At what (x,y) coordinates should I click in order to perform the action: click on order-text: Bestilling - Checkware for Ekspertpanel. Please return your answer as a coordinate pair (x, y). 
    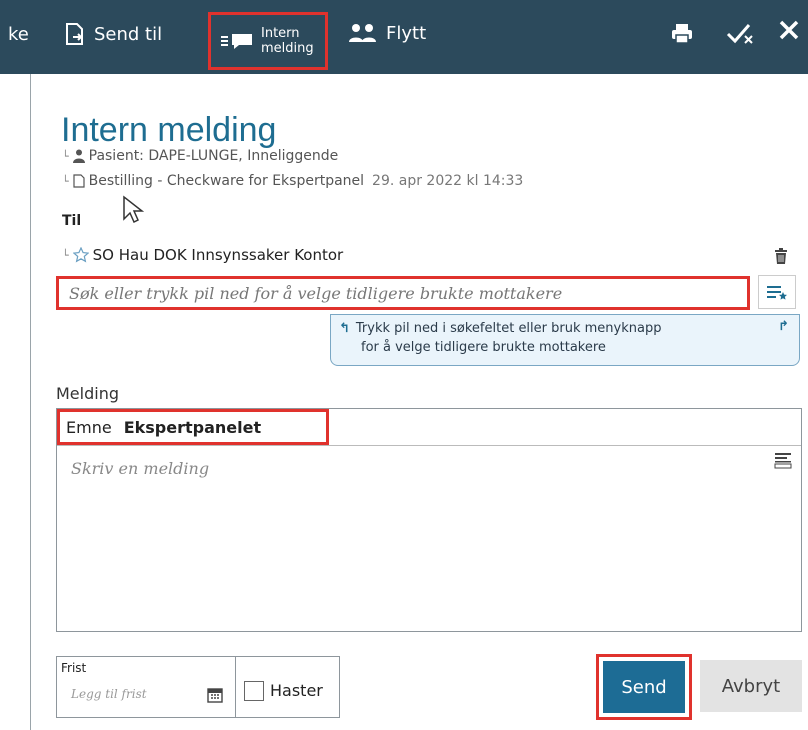
    Looking at the image, I should click on (226, 181).